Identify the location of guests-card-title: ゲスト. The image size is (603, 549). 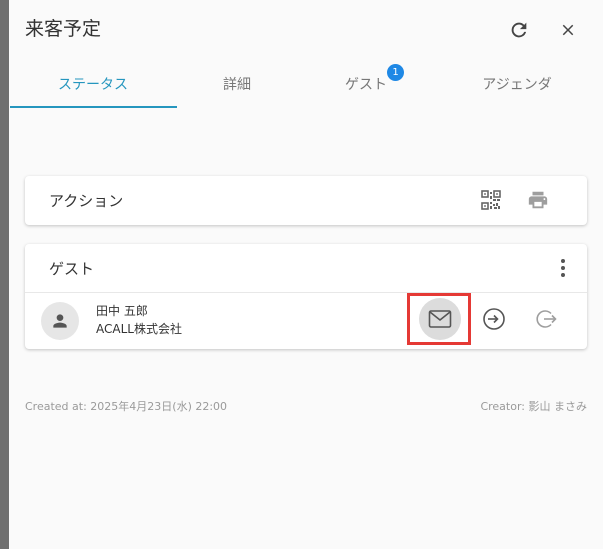
(72, 269).